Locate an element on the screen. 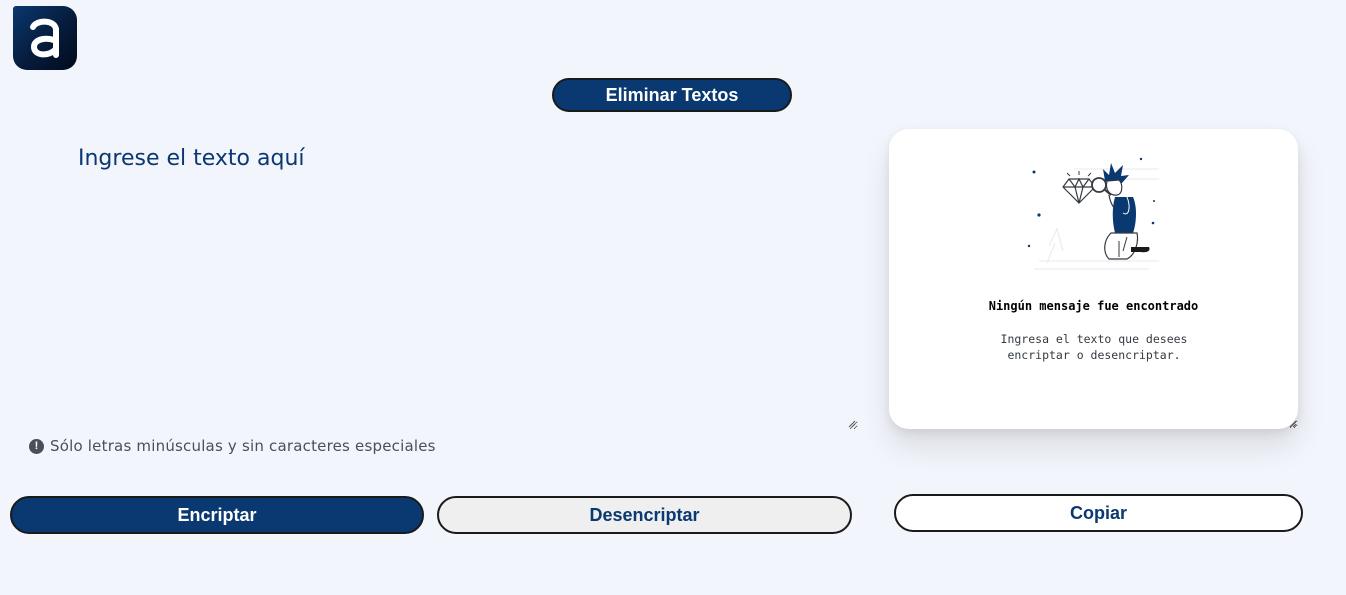  encrypt-button: Encriptar is located at coordinates (217, 515).